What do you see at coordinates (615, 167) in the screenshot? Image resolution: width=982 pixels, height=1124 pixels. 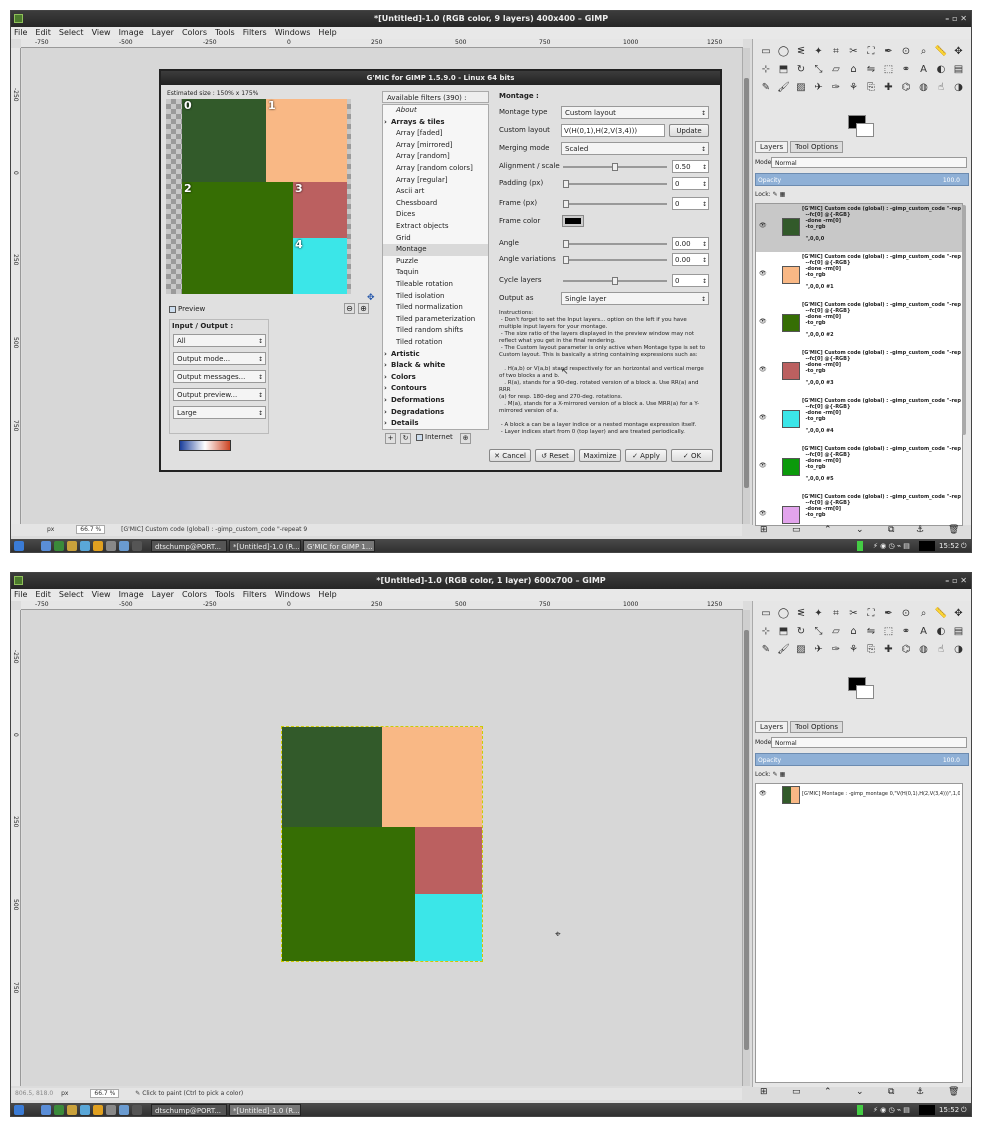 I see `alignment-slider` at bounding box center [615, 167].